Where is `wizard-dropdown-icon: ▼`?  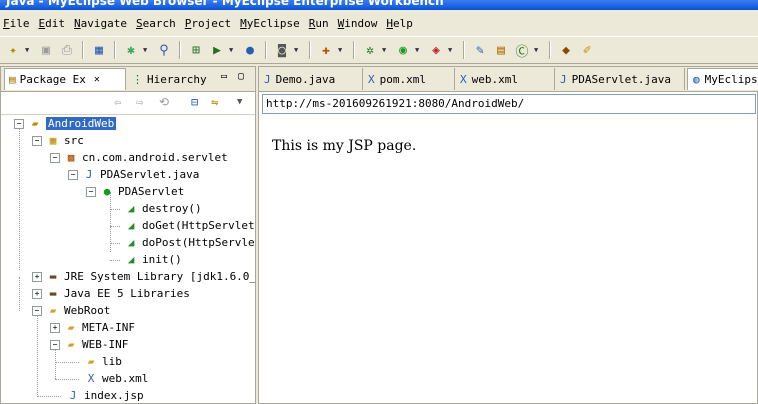 wizard-dropdown-icon: ▼ is located at coordinates (146, 50).